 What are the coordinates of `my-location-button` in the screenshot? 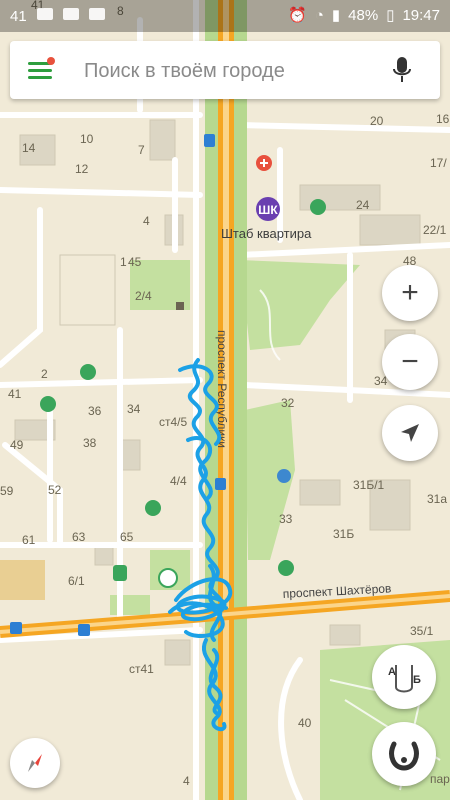 It's located at (410, 433).